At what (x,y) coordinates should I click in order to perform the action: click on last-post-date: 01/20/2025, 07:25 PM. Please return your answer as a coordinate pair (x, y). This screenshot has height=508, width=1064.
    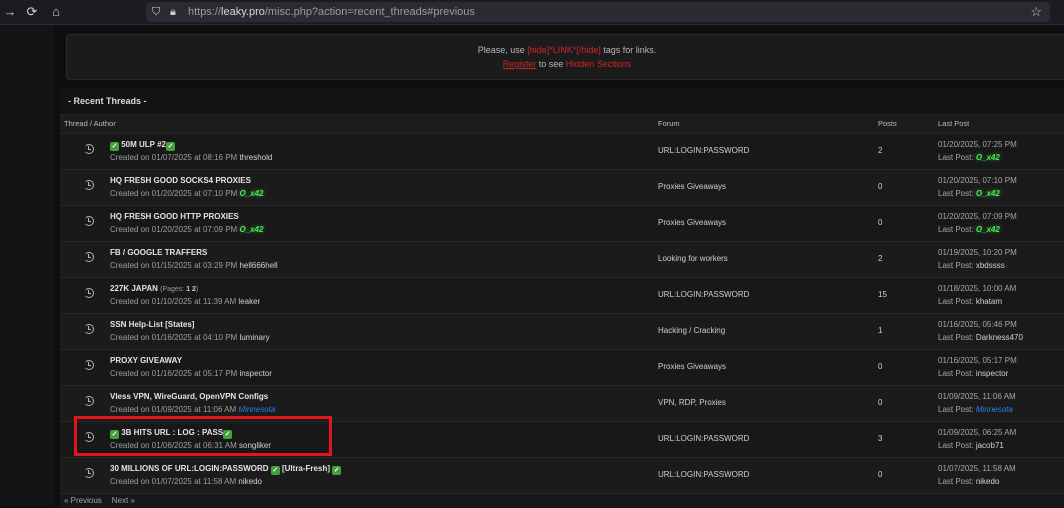
    Looking at the image, I should click on (977, 144).